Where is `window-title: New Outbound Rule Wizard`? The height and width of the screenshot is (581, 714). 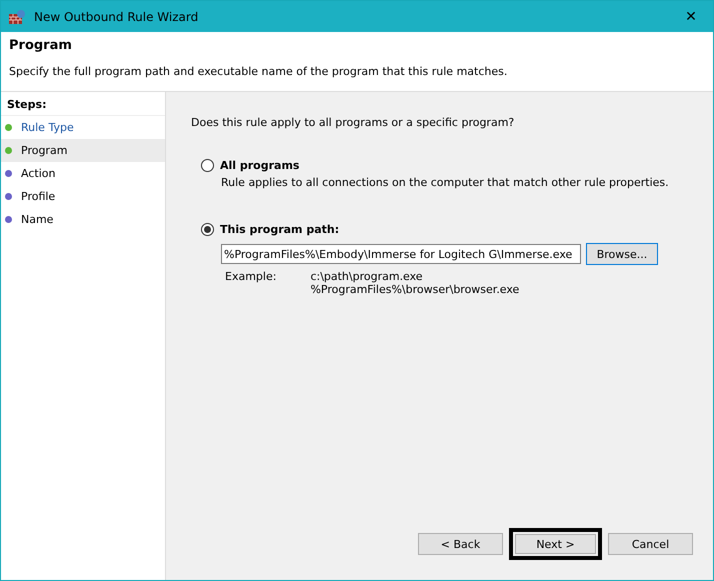 window-title: New Outbound Rule Wizard is located at coordinates (117, 17).